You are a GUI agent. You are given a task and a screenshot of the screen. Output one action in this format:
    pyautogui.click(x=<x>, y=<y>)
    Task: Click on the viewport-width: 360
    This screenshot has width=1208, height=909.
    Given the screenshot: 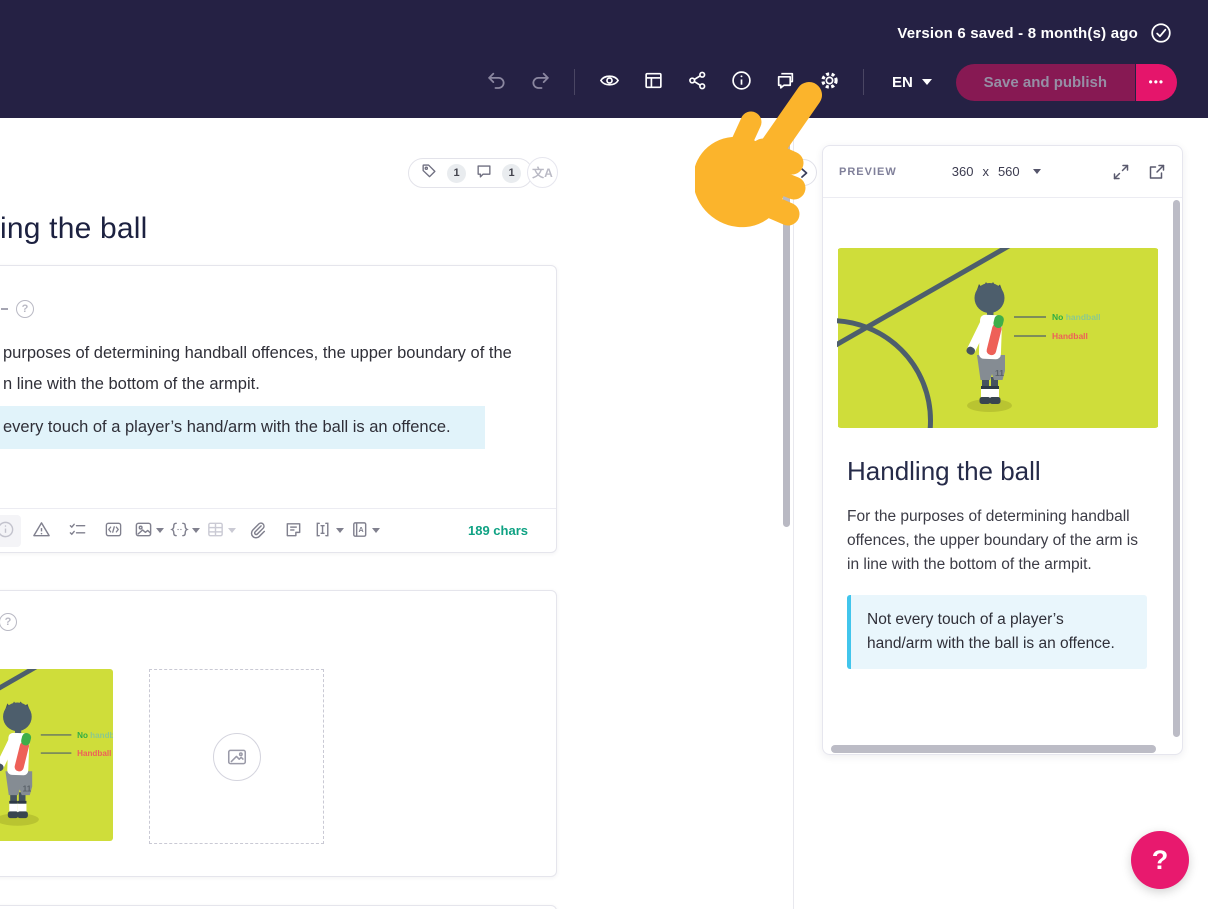 What is the action you would take?
    pyautogui.click(x=962, y=171)
    